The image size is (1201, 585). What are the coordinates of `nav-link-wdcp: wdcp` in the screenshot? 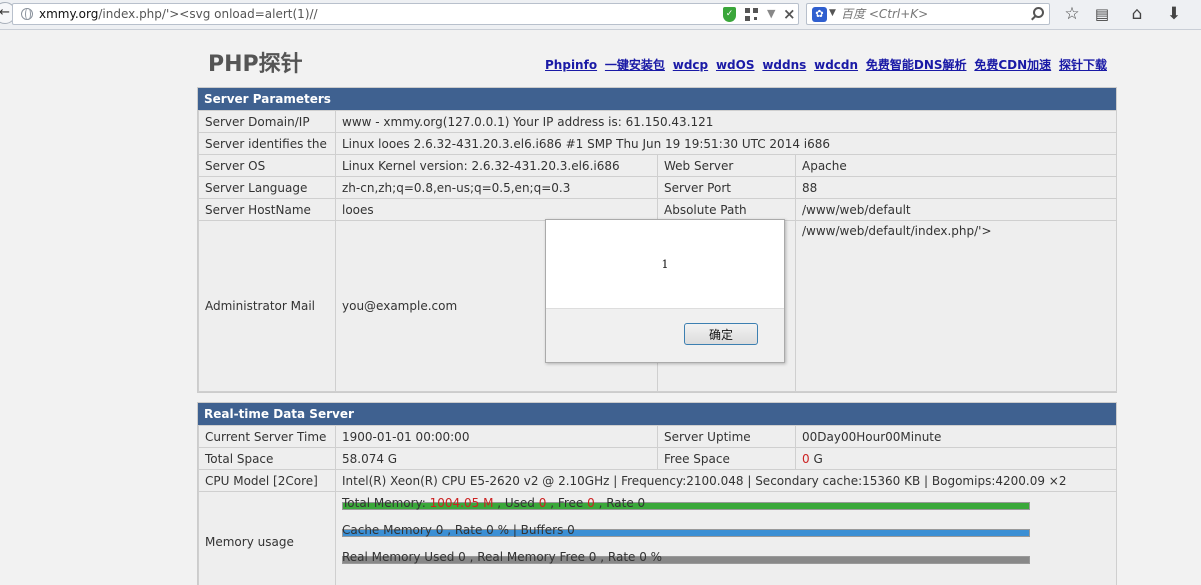 It's located at (690, 65).